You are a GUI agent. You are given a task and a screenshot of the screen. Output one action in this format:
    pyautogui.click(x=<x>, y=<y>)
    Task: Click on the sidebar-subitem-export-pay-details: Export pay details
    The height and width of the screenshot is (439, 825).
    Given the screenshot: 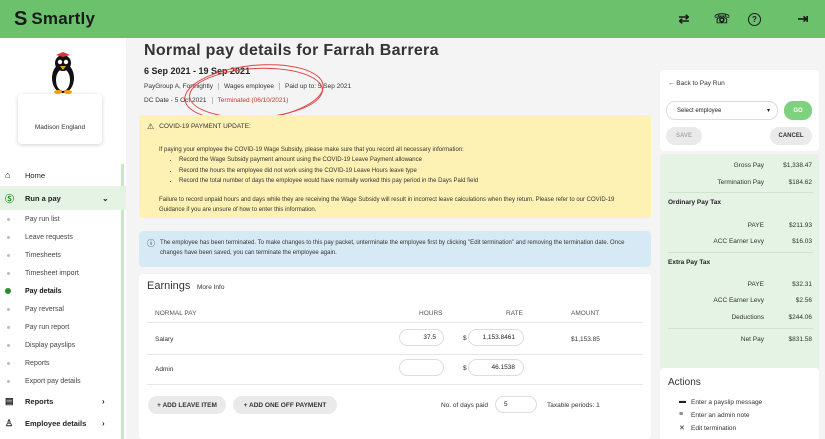 What is the action you would take?
    pyautogui.click(x=63, y=381)
    